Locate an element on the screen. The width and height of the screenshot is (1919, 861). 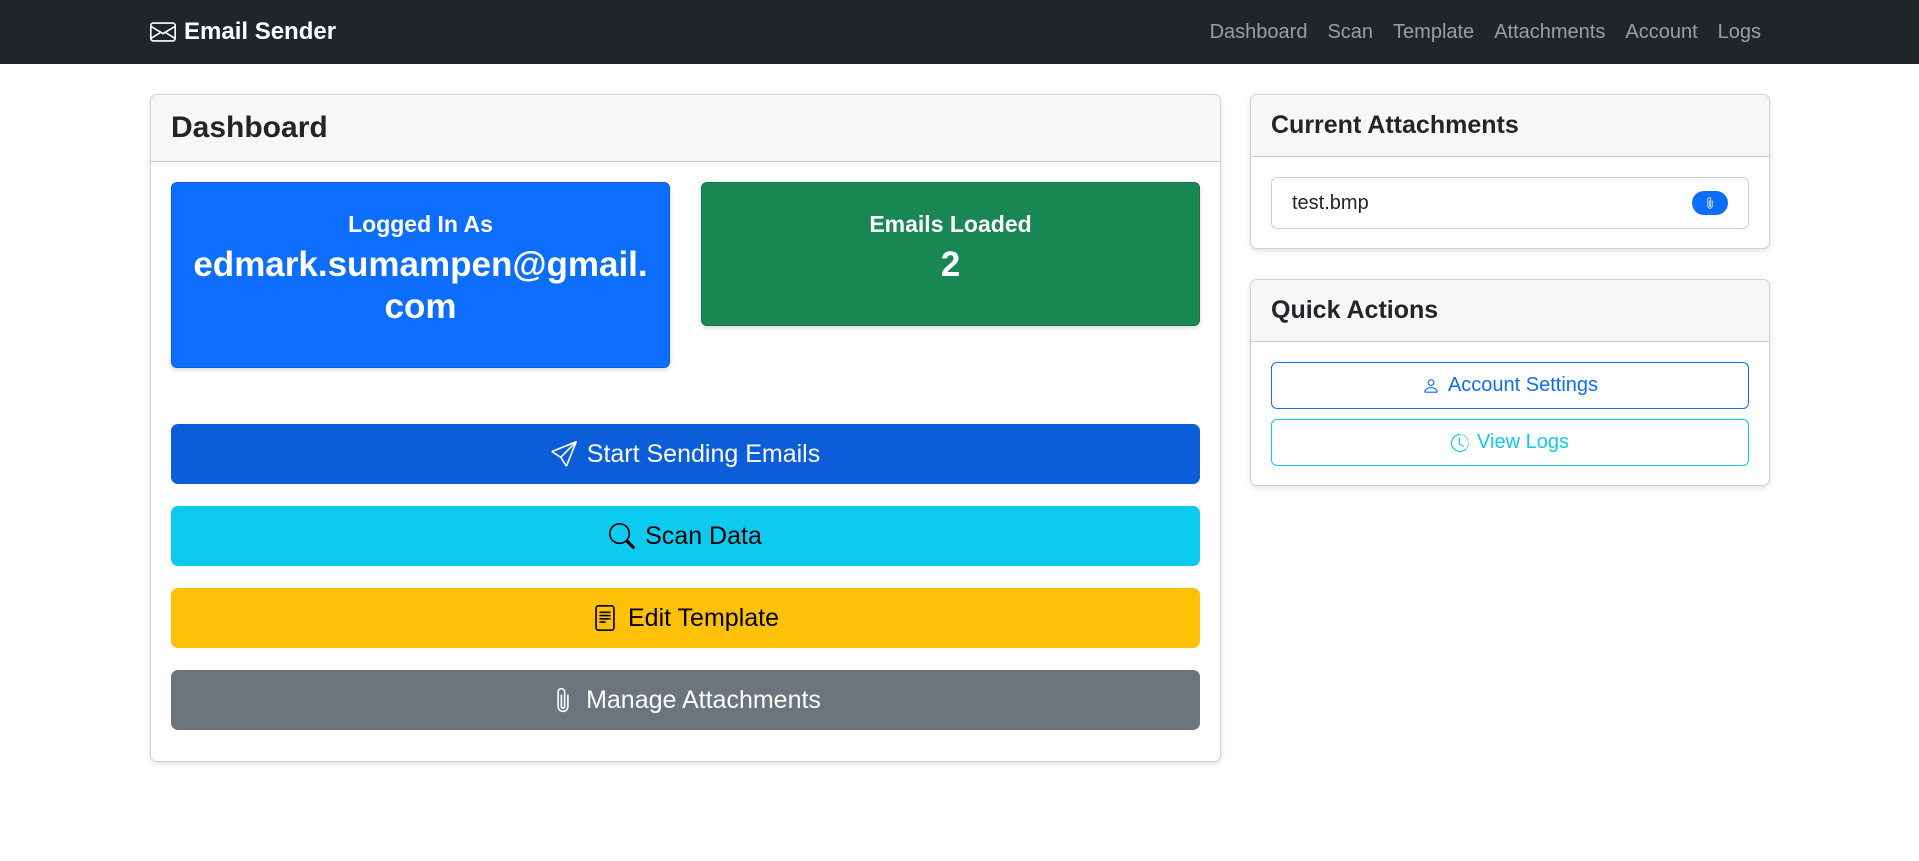
scan-data-button: Scan Data is located at coordinates (685, 536).